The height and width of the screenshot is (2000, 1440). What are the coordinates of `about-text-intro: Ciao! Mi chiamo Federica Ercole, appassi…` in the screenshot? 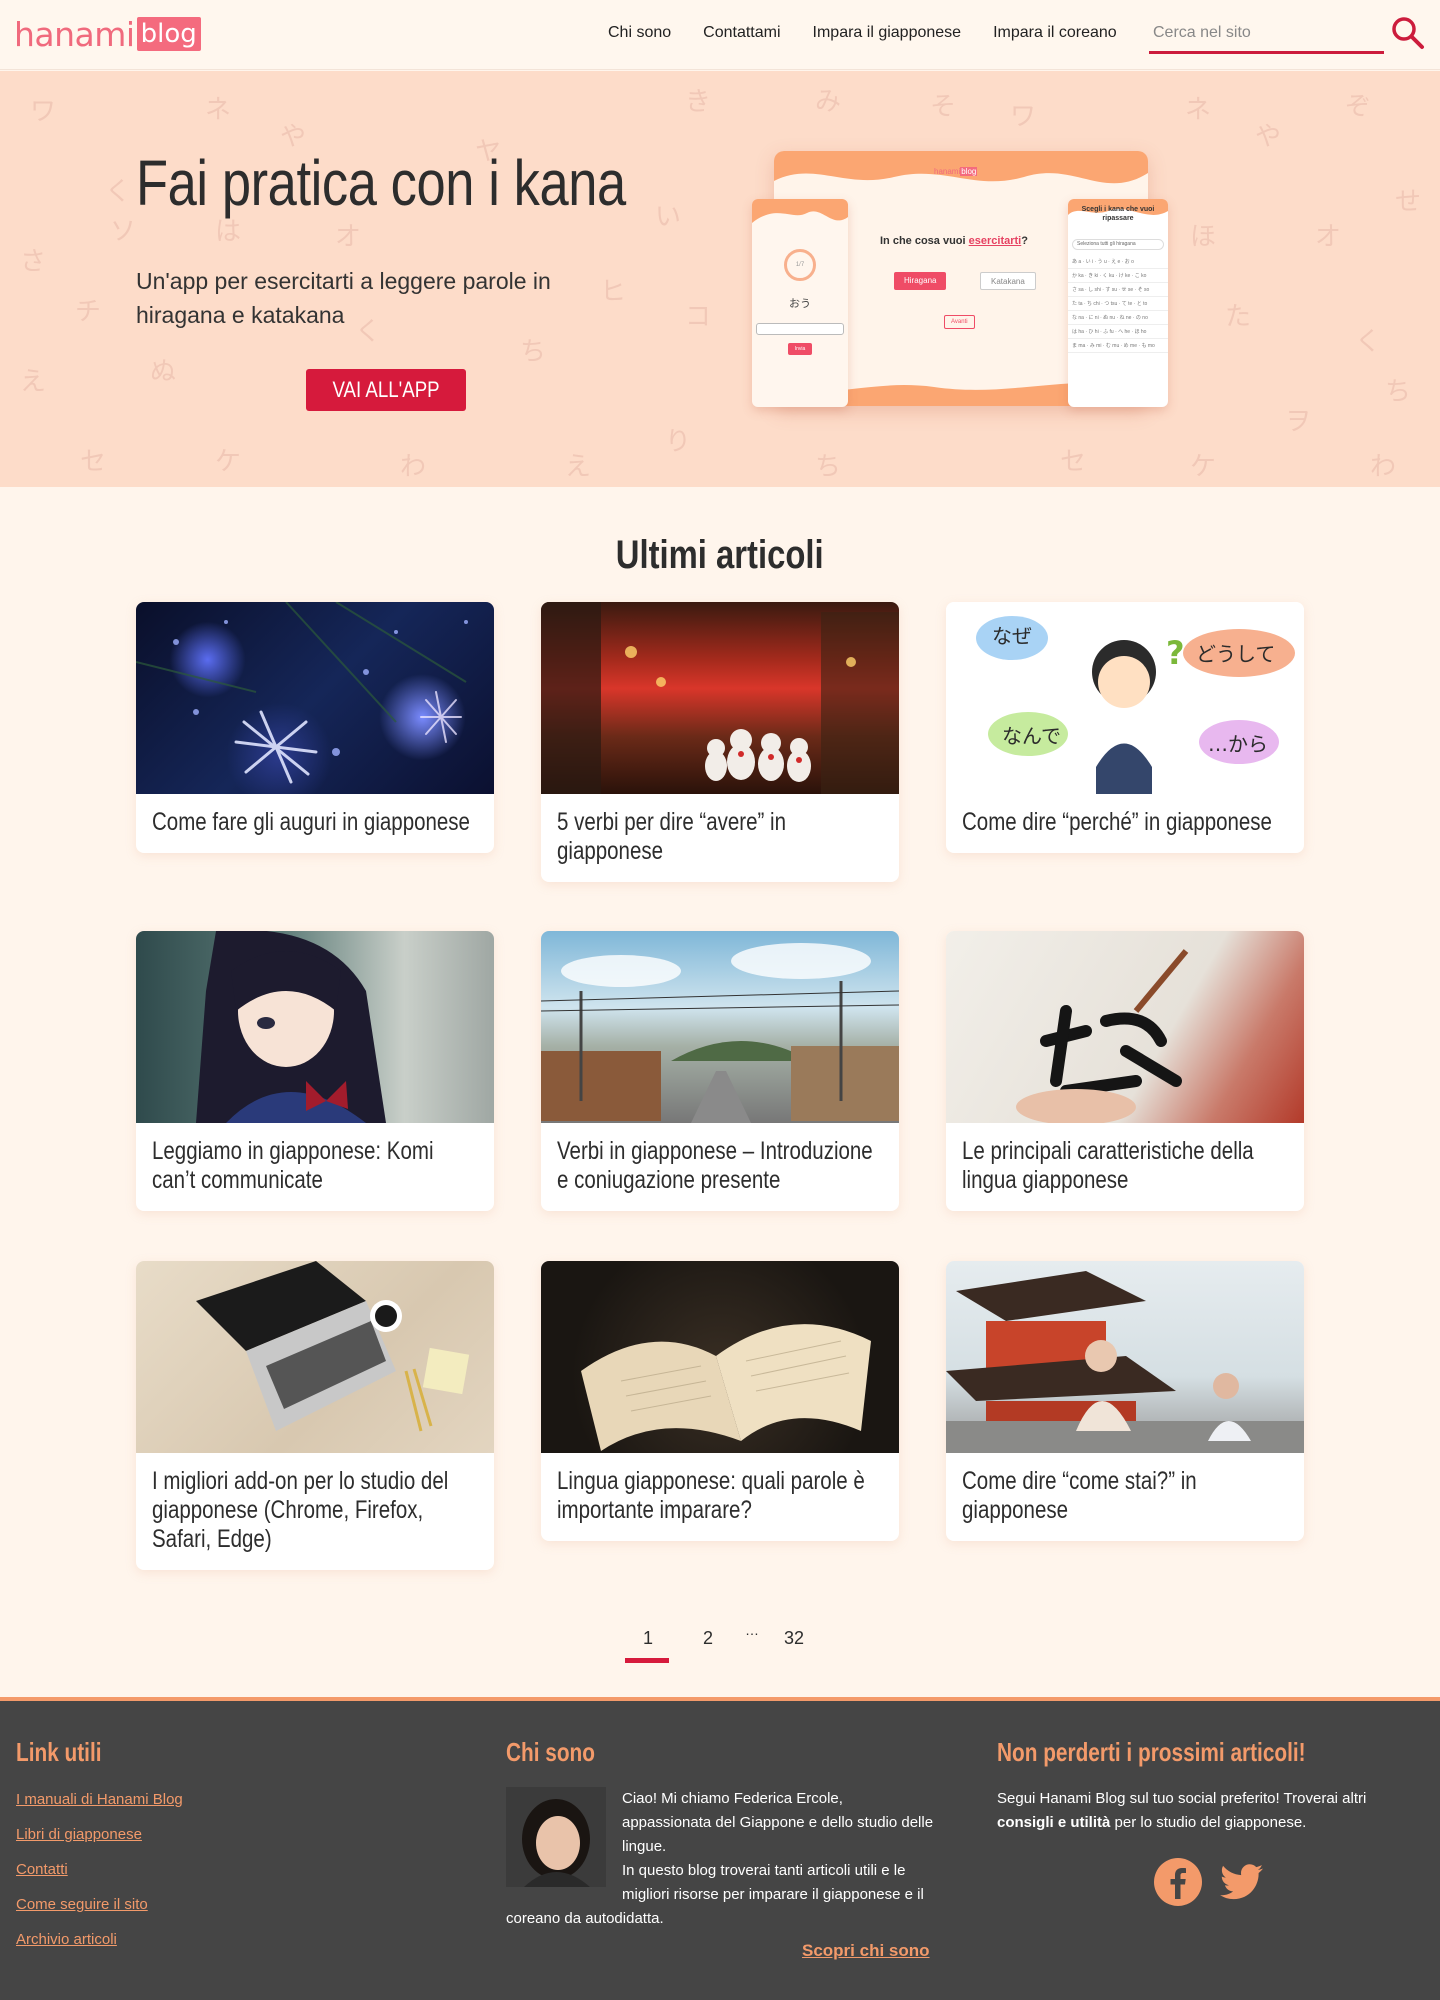 It's located at (778, 1822).